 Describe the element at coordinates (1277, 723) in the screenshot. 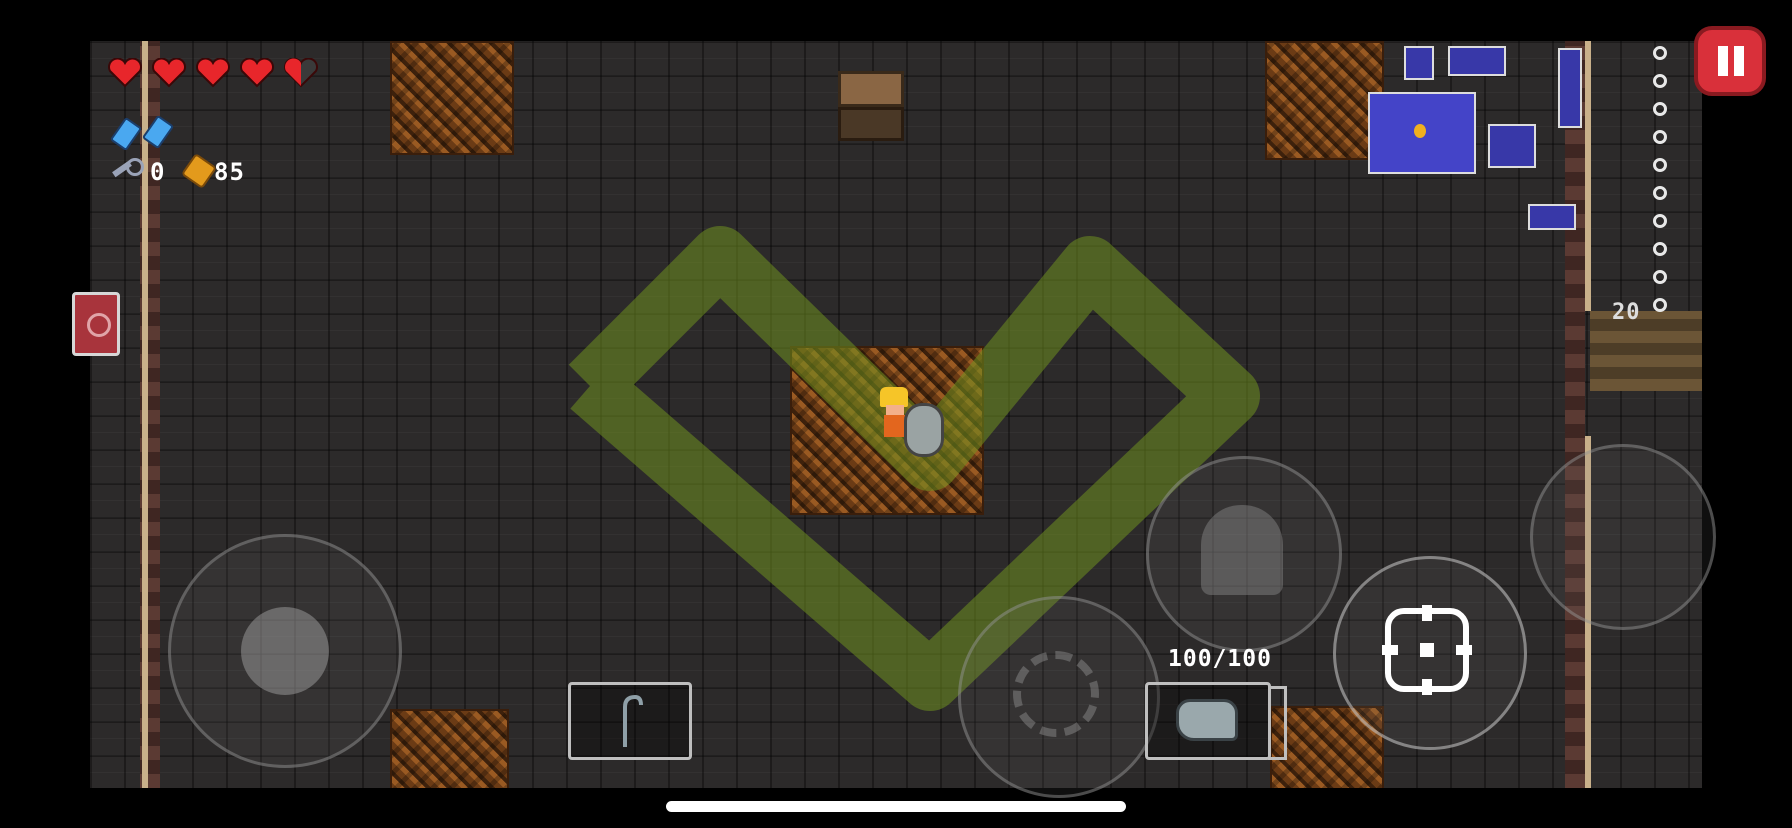

I see `gun-slot-stack` at that location.